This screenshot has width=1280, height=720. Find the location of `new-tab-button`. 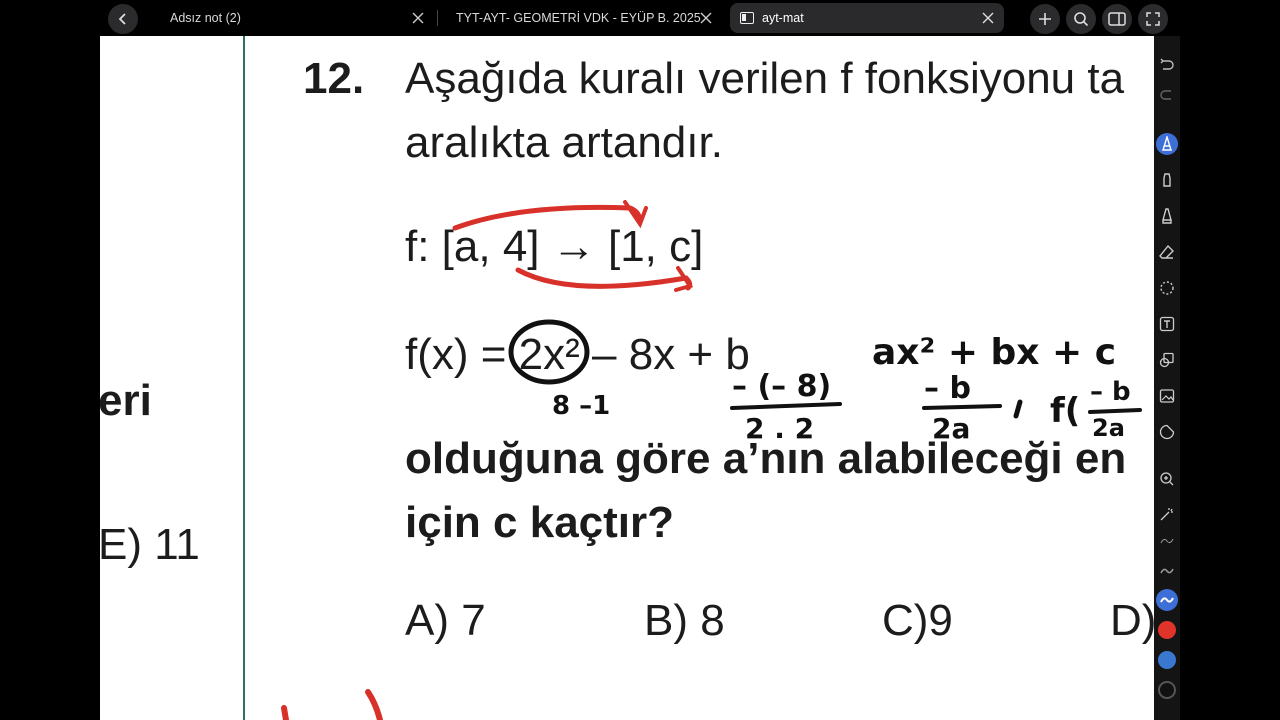

new-tab-button is located at coordinates (1045, 19).